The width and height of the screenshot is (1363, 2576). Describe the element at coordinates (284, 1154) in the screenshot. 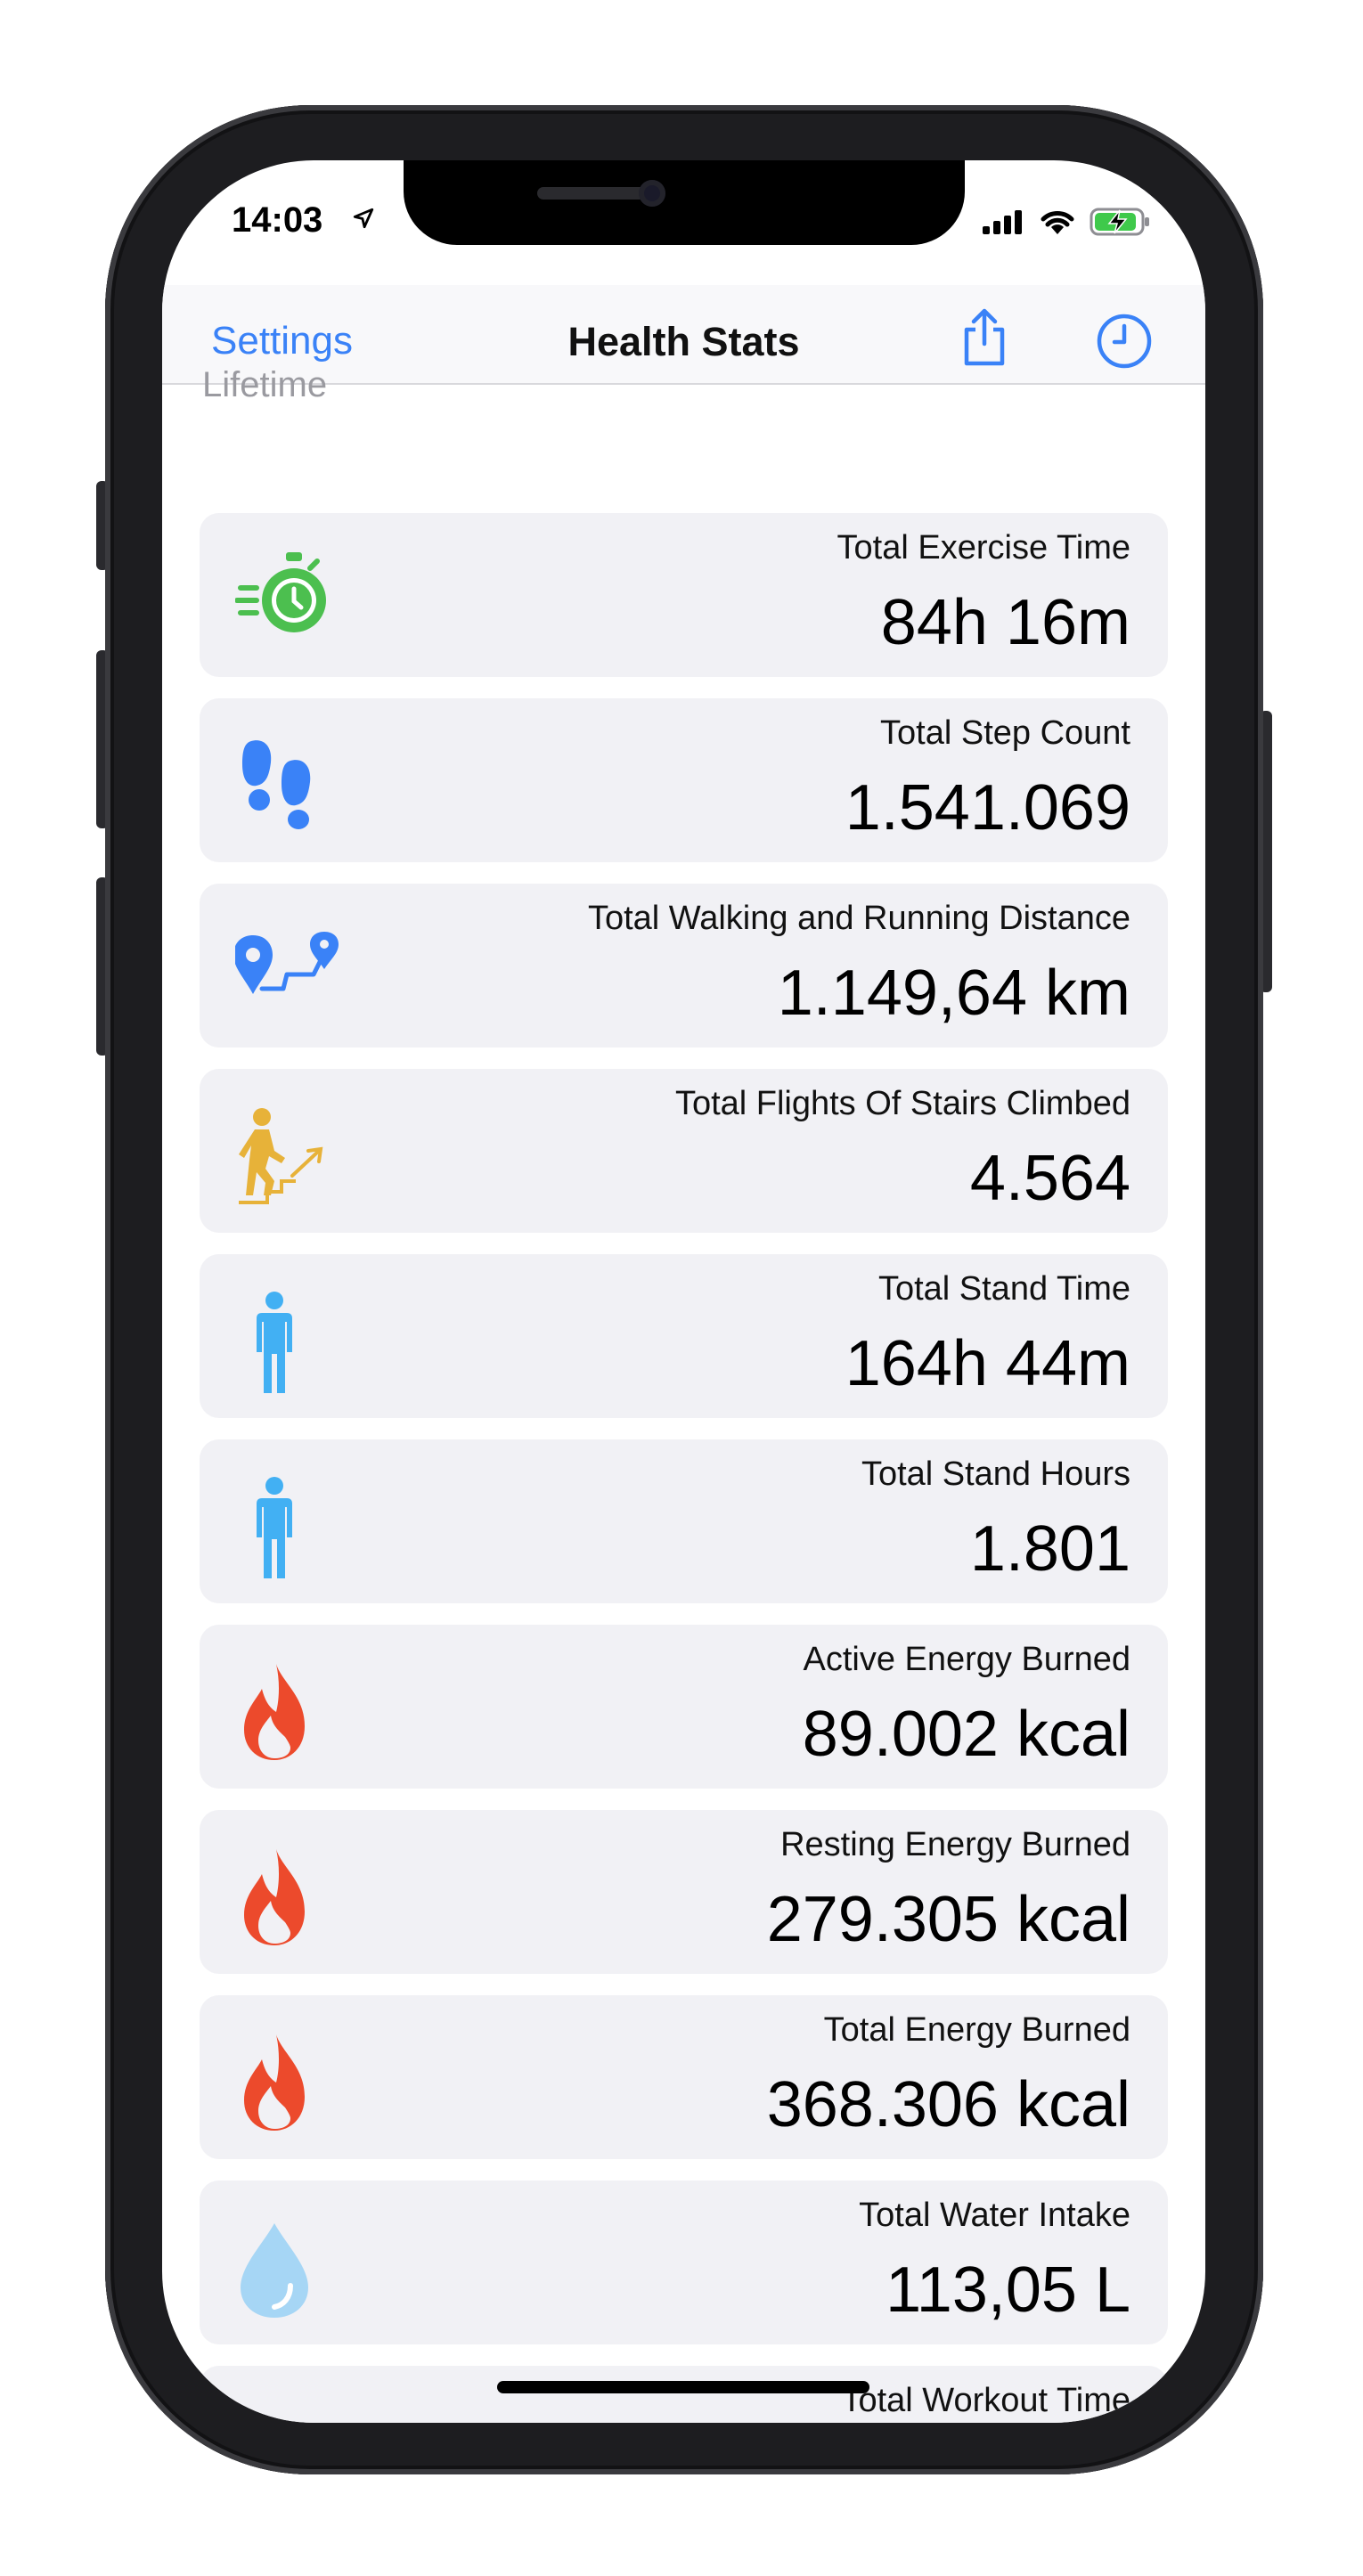

I see `stairs-icon` at that location.